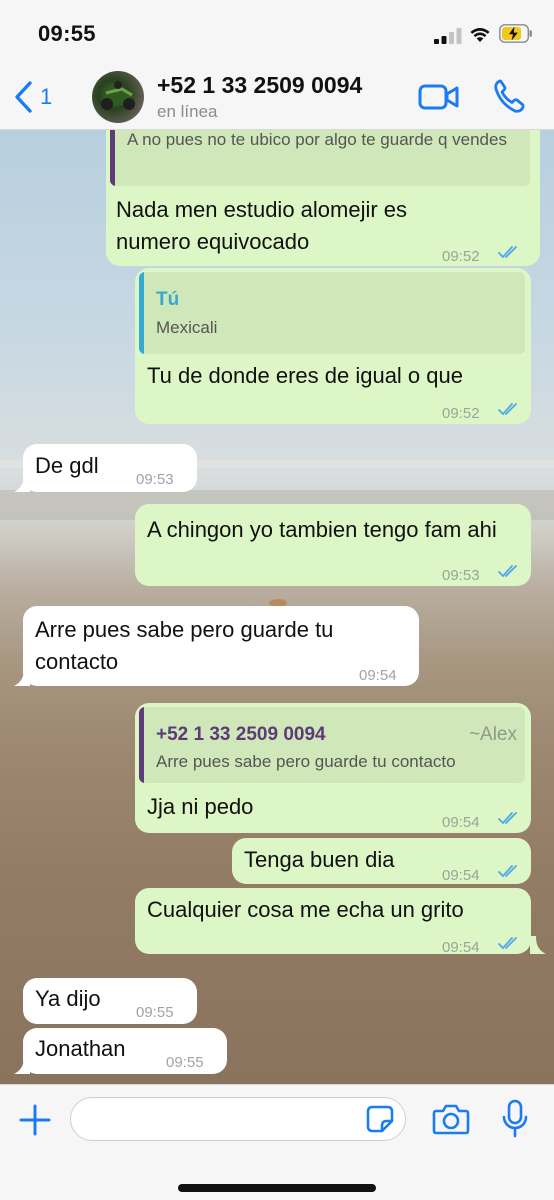  What do you see at coordinates (515, 33) in the screenshot?
I see `battery-charging-icon` at bounding box center [515, 33].